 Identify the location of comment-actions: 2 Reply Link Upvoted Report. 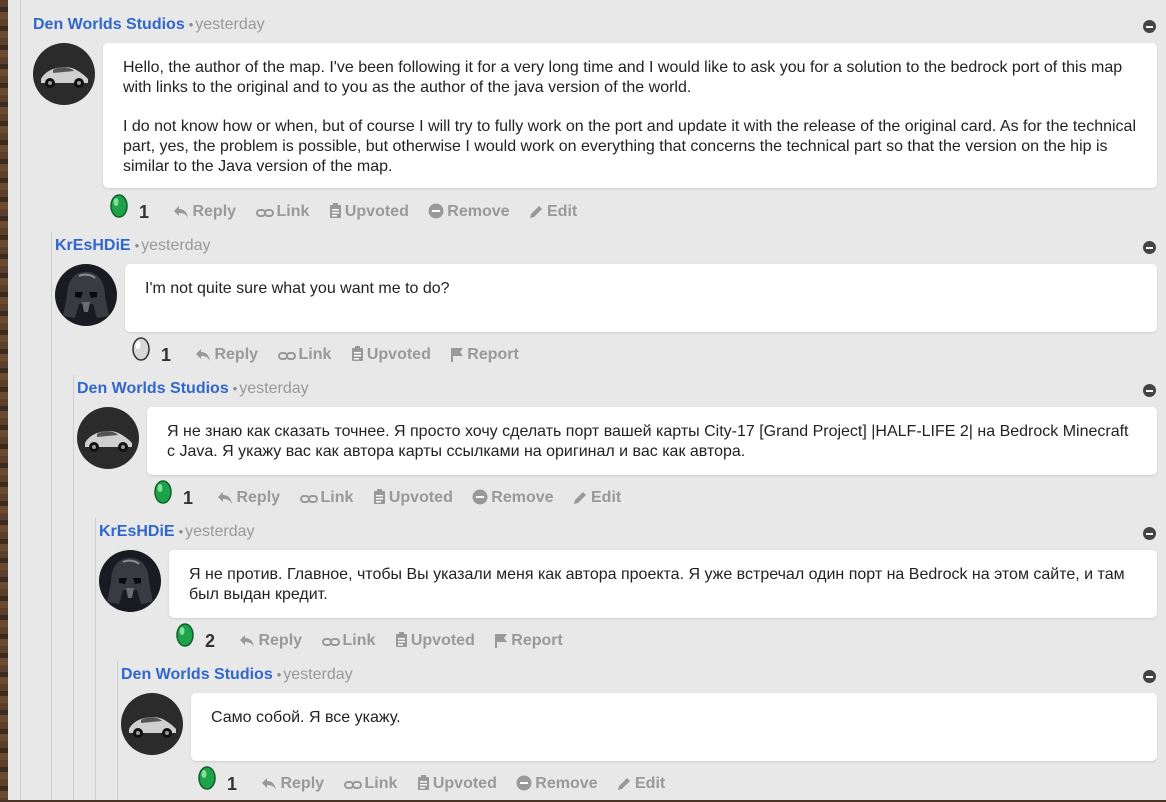
(376, 638).